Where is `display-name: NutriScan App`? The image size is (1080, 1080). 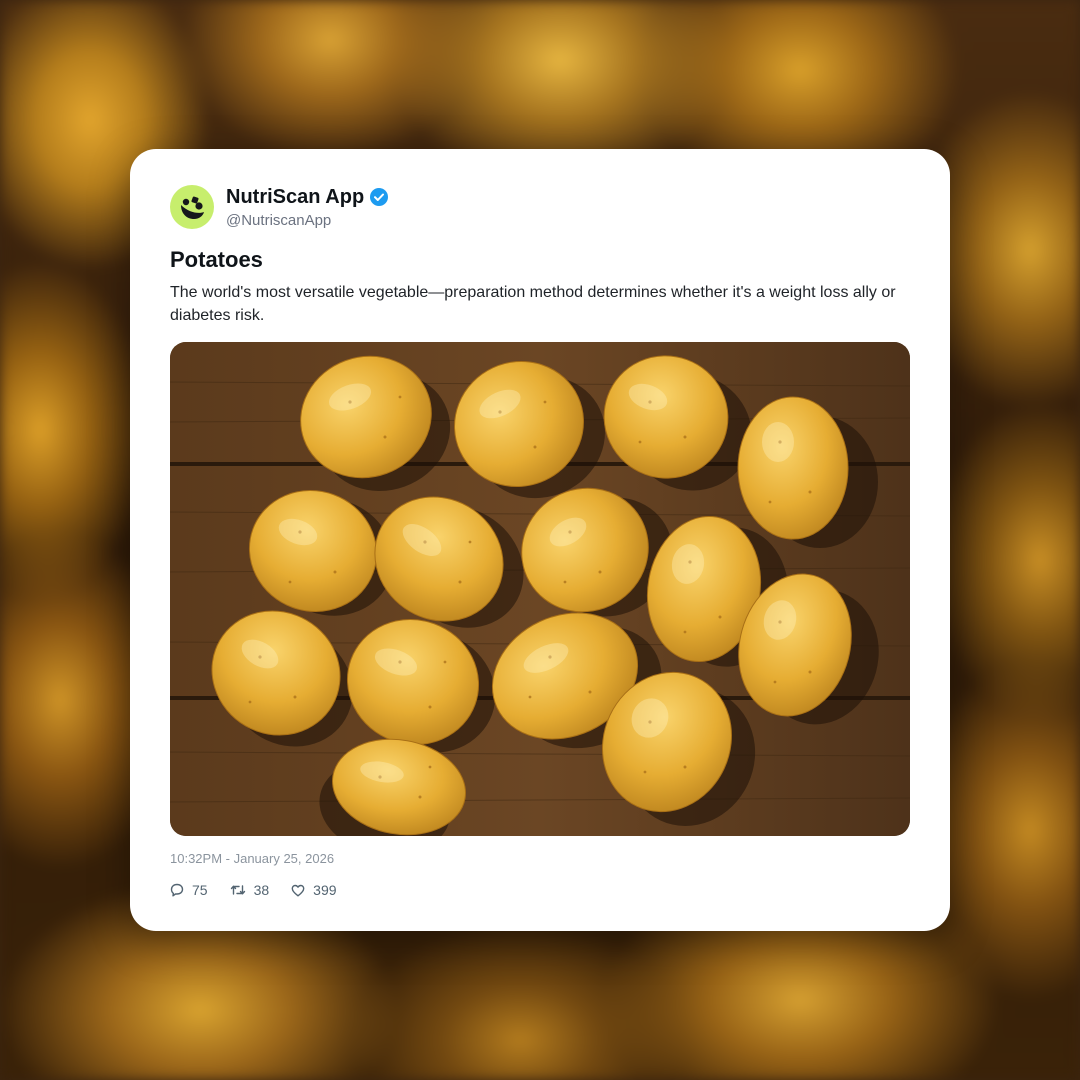 display-name: NutriScan App is located at coordinates (295, 197).